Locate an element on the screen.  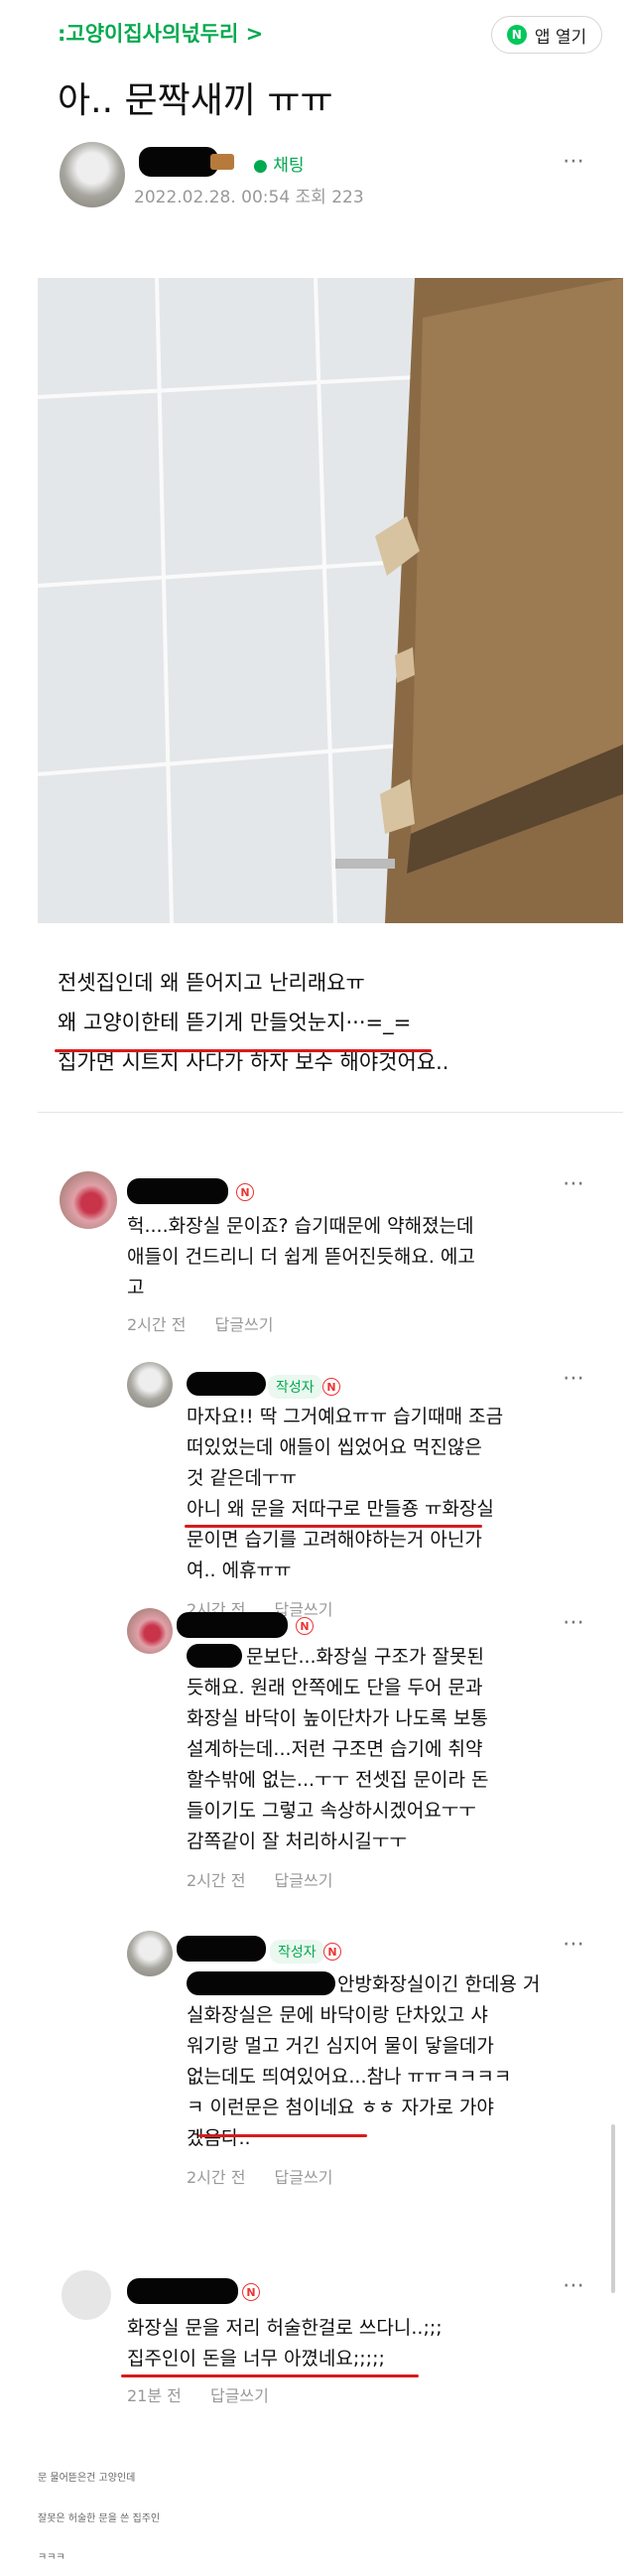
footnote: 잘못은 허술한 문을 쓴 집주인 is located at coordinates (99, 2518).